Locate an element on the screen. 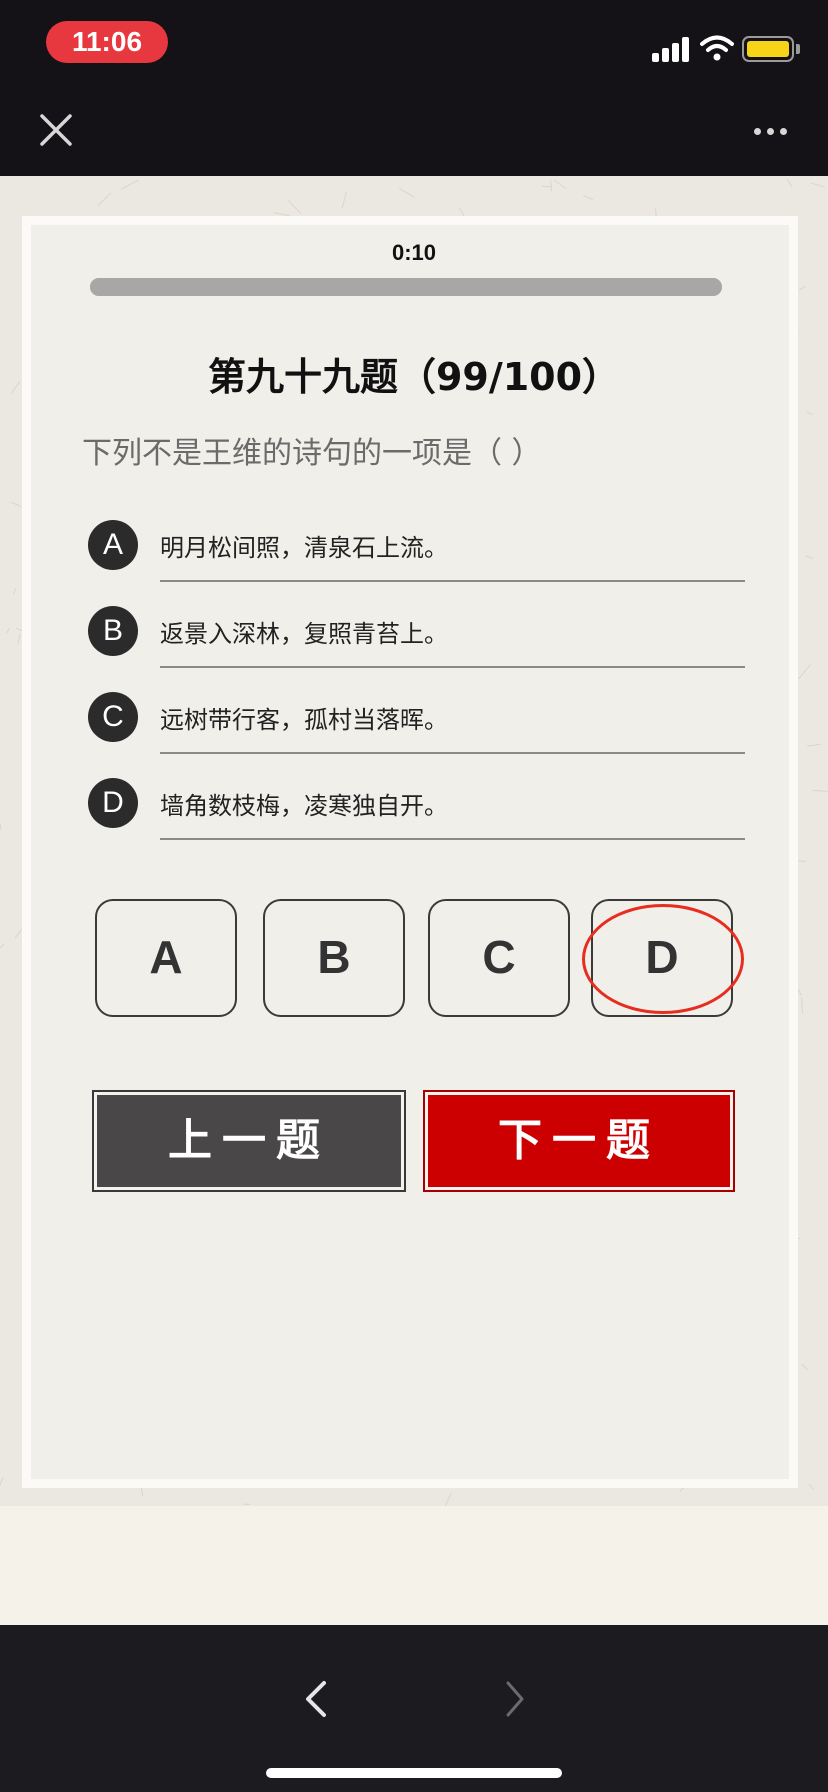  answer-button-b: B is located at coordinates (334, 958).